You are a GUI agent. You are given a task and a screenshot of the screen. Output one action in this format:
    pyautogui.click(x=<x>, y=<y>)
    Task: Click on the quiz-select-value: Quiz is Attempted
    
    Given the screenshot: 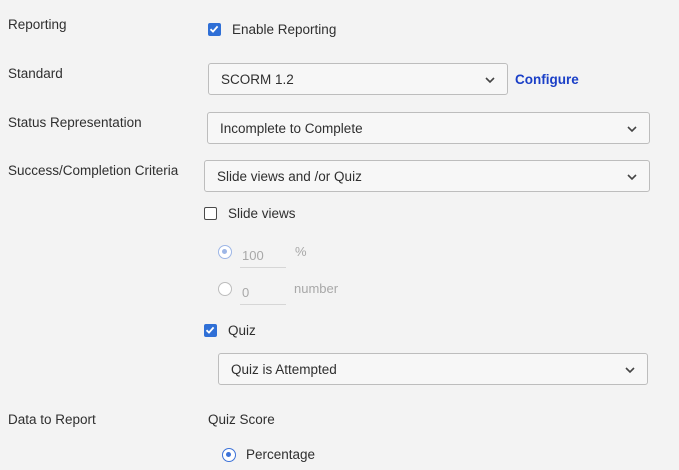 What is the action you would take?
    pyautogui.click(x=284, y=369)
    